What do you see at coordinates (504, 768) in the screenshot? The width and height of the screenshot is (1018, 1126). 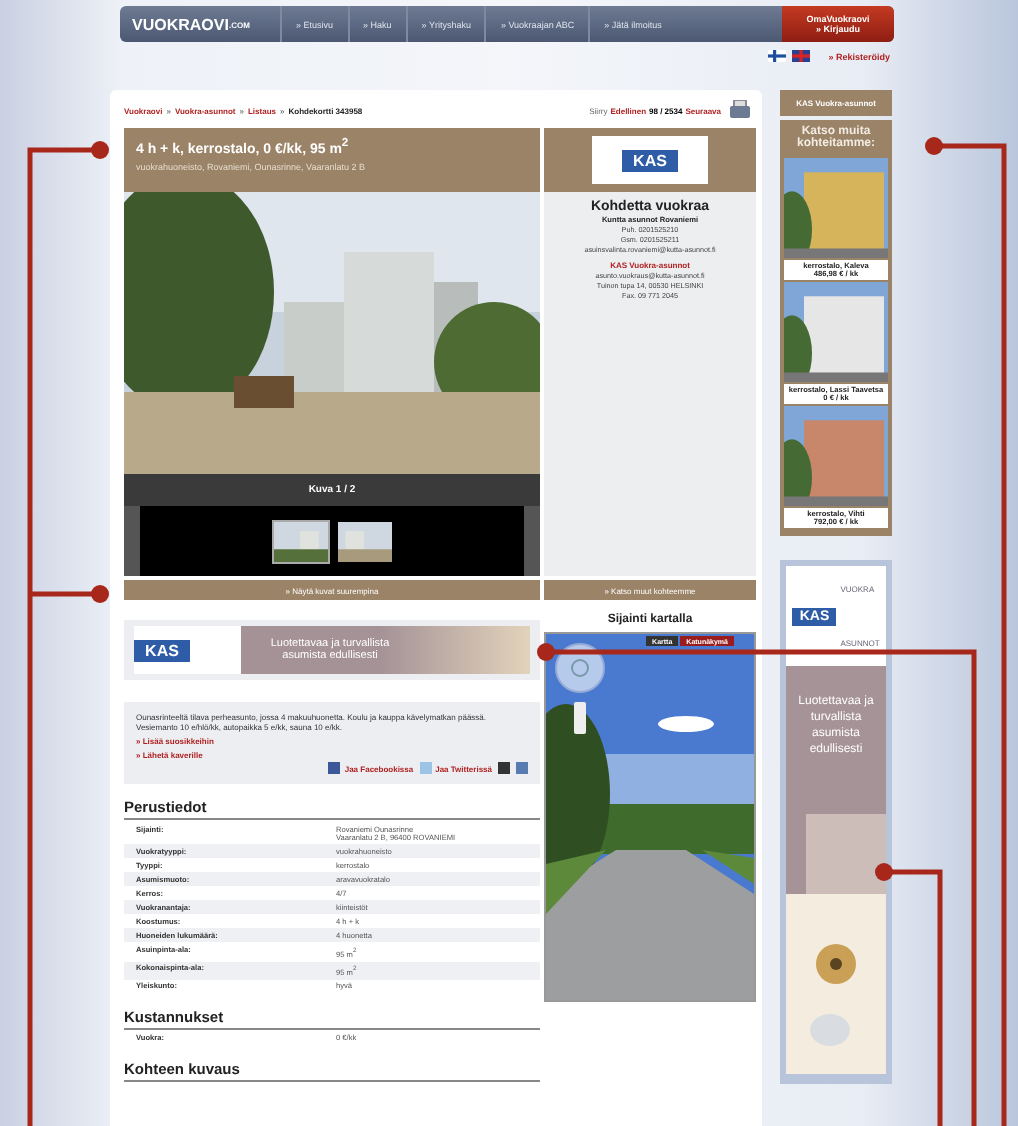 I see `share-icon` at bounding box center [504, 768].